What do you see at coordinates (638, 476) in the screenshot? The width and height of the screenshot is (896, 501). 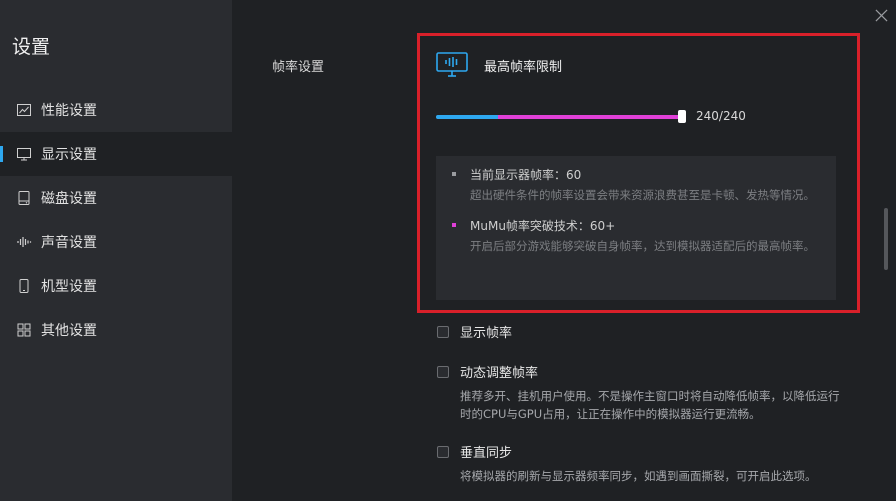 I see `vsync-desc: 将模拟器的刷新与显示器频率同步，如遇到画面撕裂，可开启此选项。` at bounding box center [638, 476].